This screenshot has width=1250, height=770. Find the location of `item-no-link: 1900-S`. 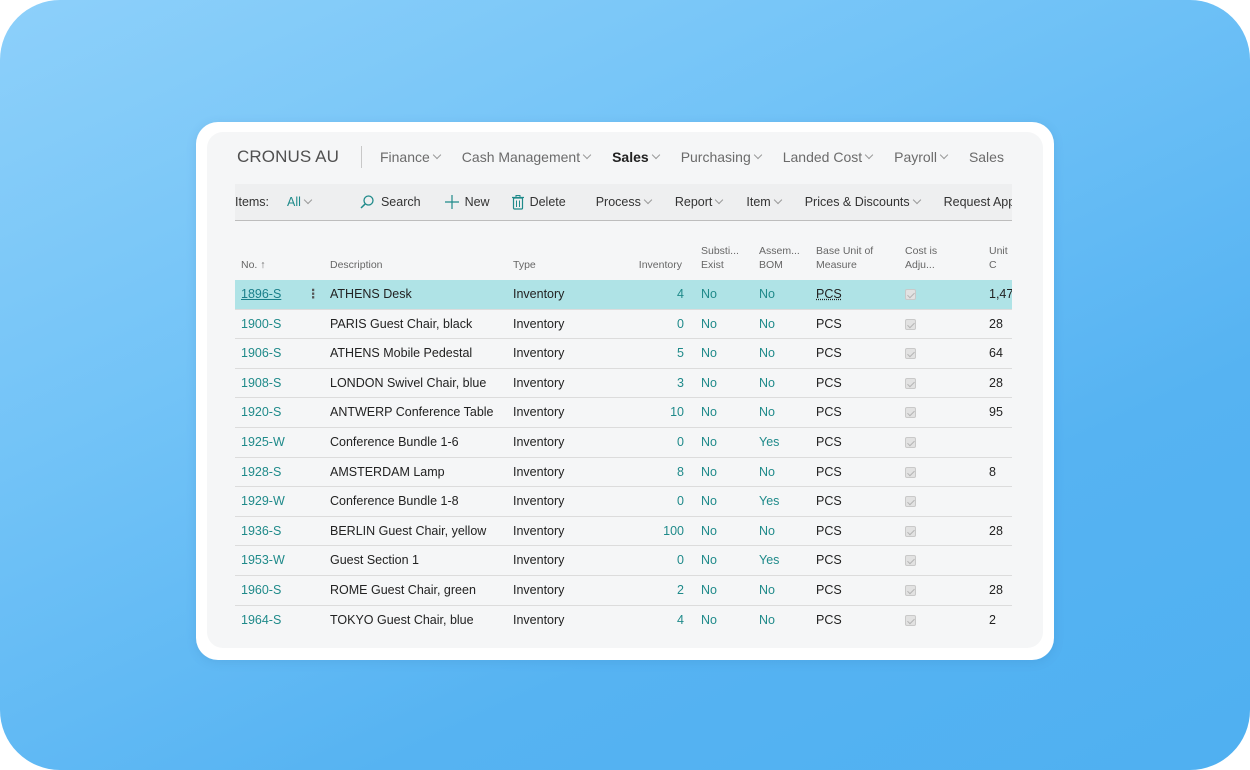

item-no-link: 1900-S is located at coordinates (261, 324).